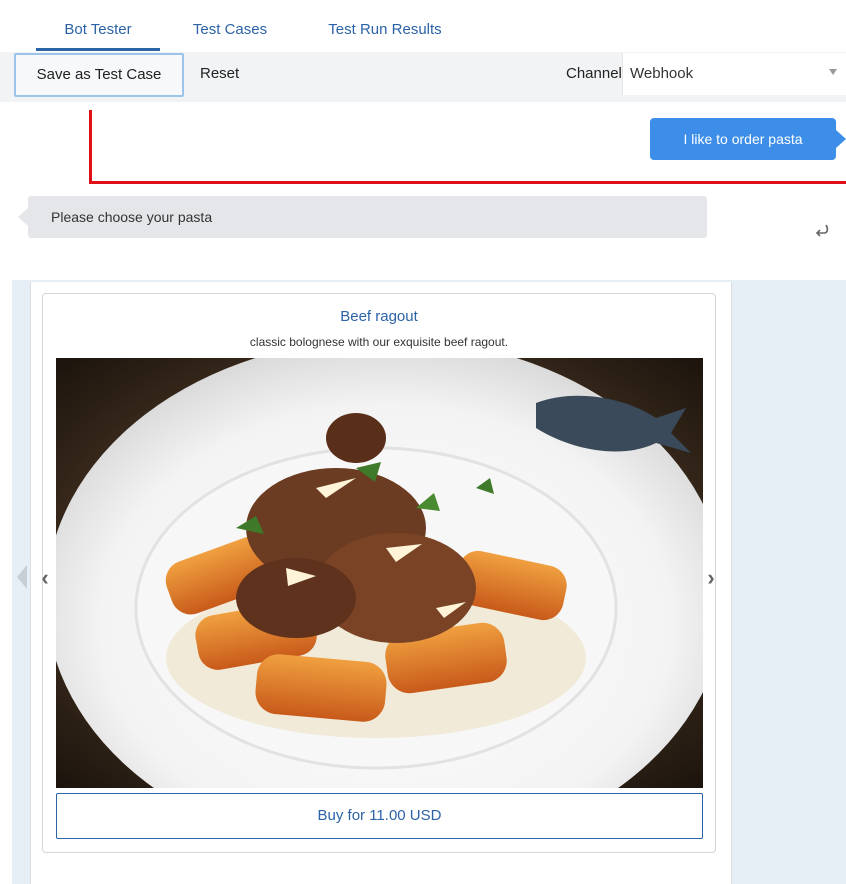  I want to click on tab-bot-tester: Bot Tester, so click(98, 25).